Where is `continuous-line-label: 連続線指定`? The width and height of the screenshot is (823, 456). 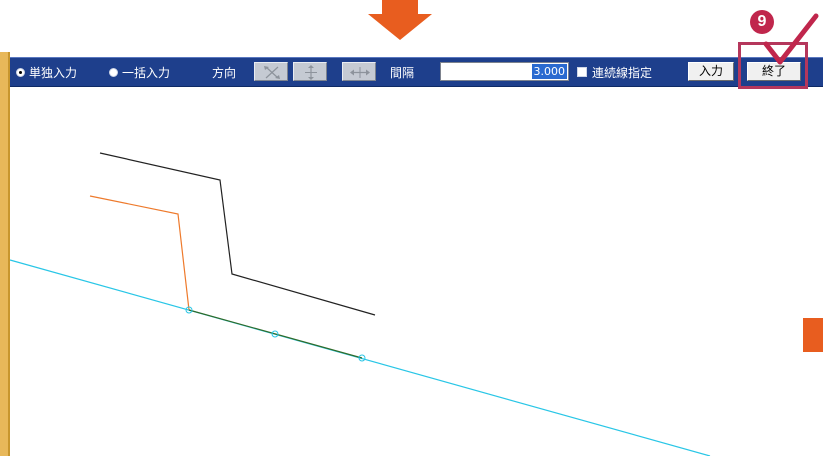 continuous-line-label: 連続線指定 is located at coordinates (622, 72).